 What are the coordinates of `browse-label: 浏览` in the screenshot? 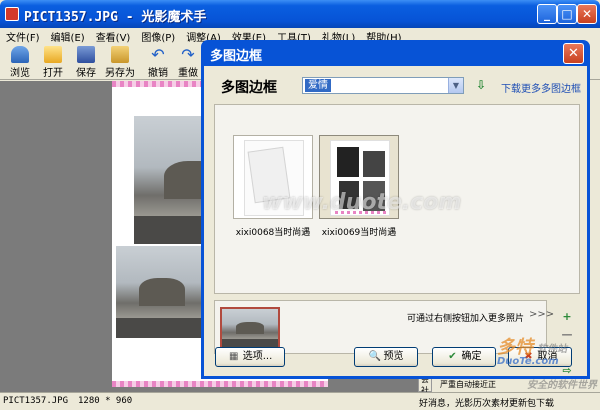 It's located at (20, 73).